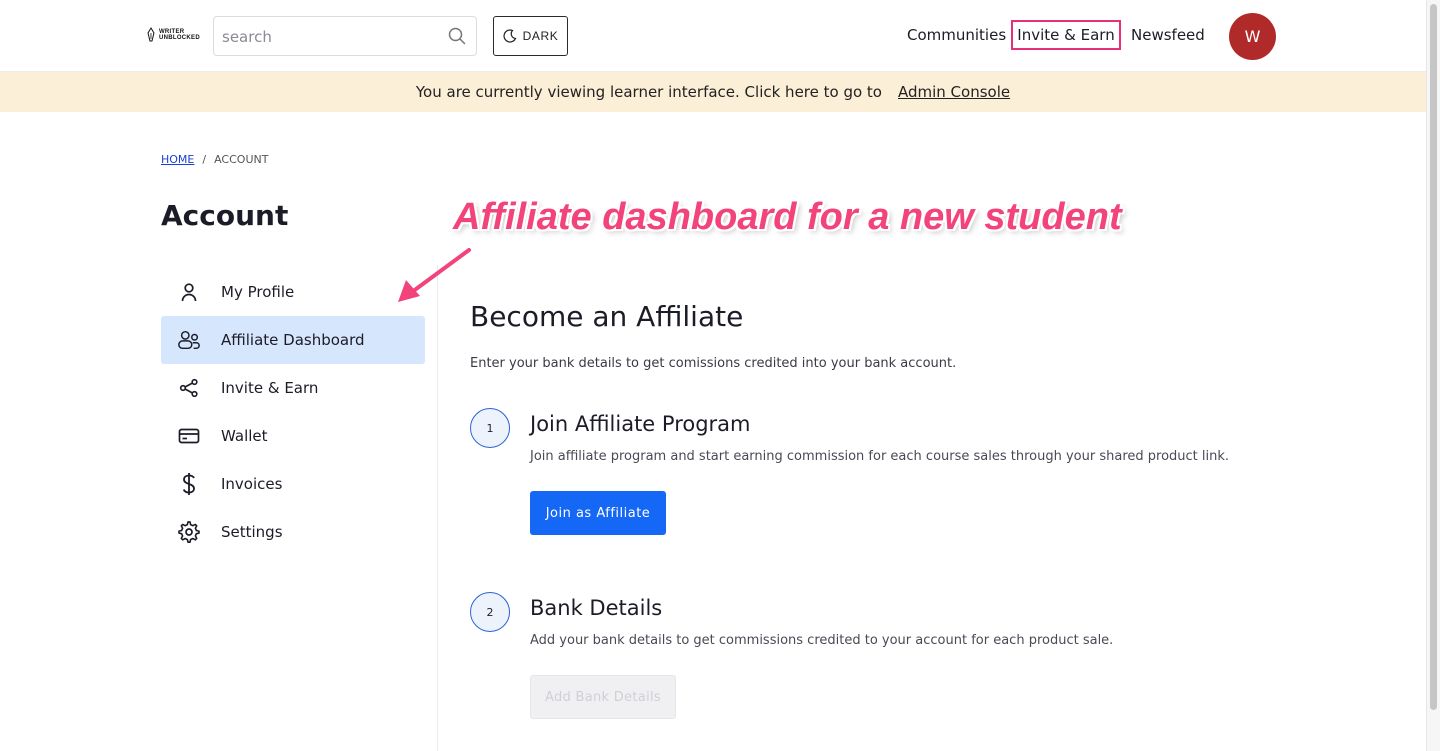 Image resolution: width=1440 pixels, height=751 pixels. What do you see at coordinates (293, 484) in the screenshot?
I see `sidebar-item-invoices: Invoices` at bounding box center [293, 484].